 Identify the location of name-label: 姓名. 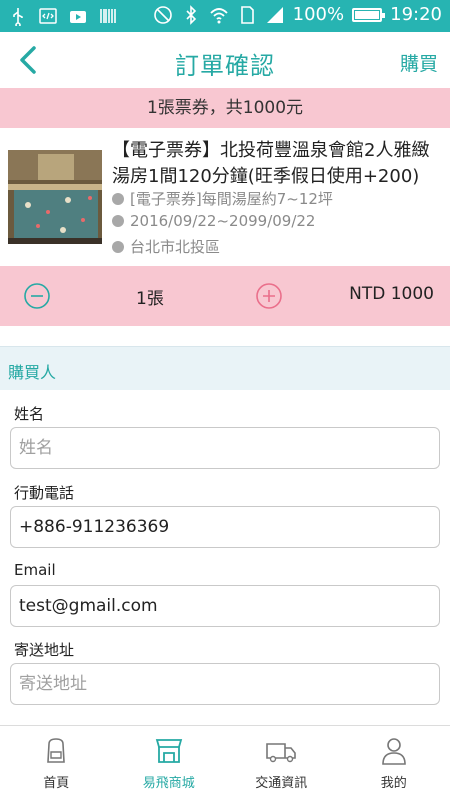
(29, 414).